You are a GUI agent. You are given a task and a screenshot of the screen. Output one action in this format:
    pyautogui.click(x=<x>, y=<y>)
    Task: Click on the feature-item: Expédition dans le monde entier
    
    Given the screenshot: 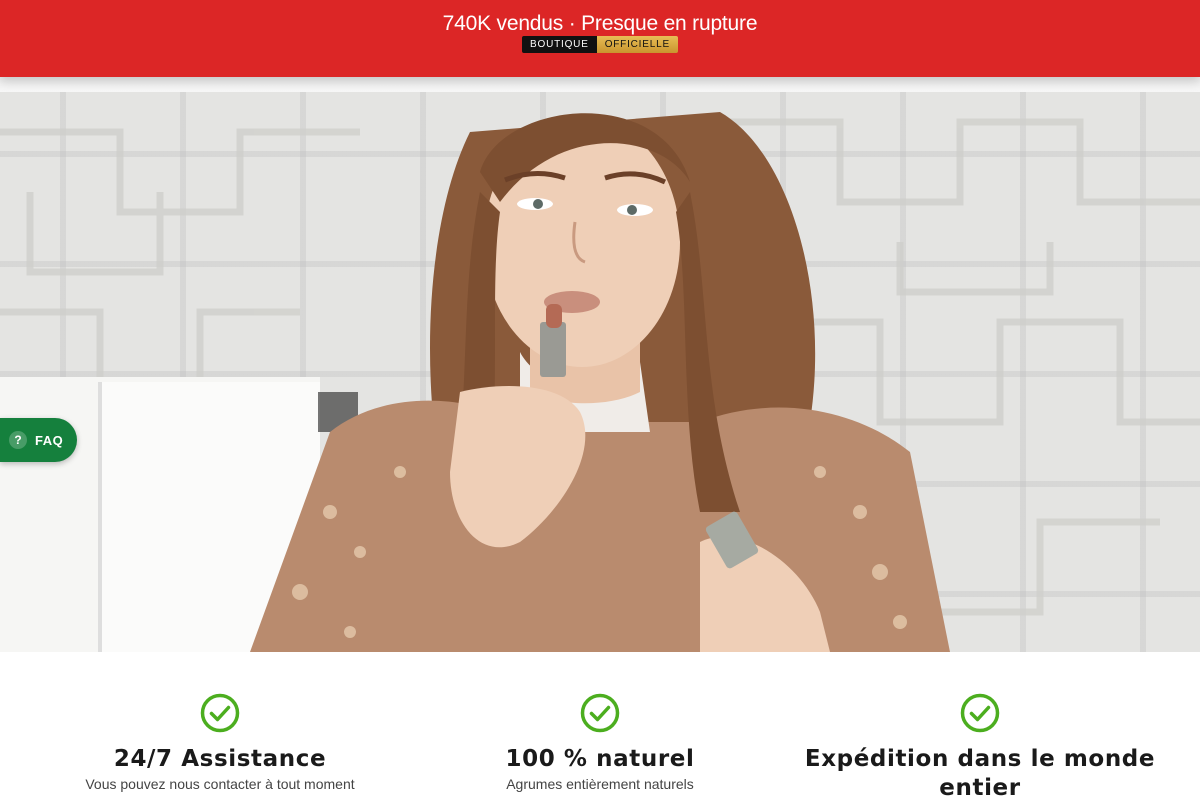 What is the action you would take?
    pyautogui.click(x=980, y=726)
    